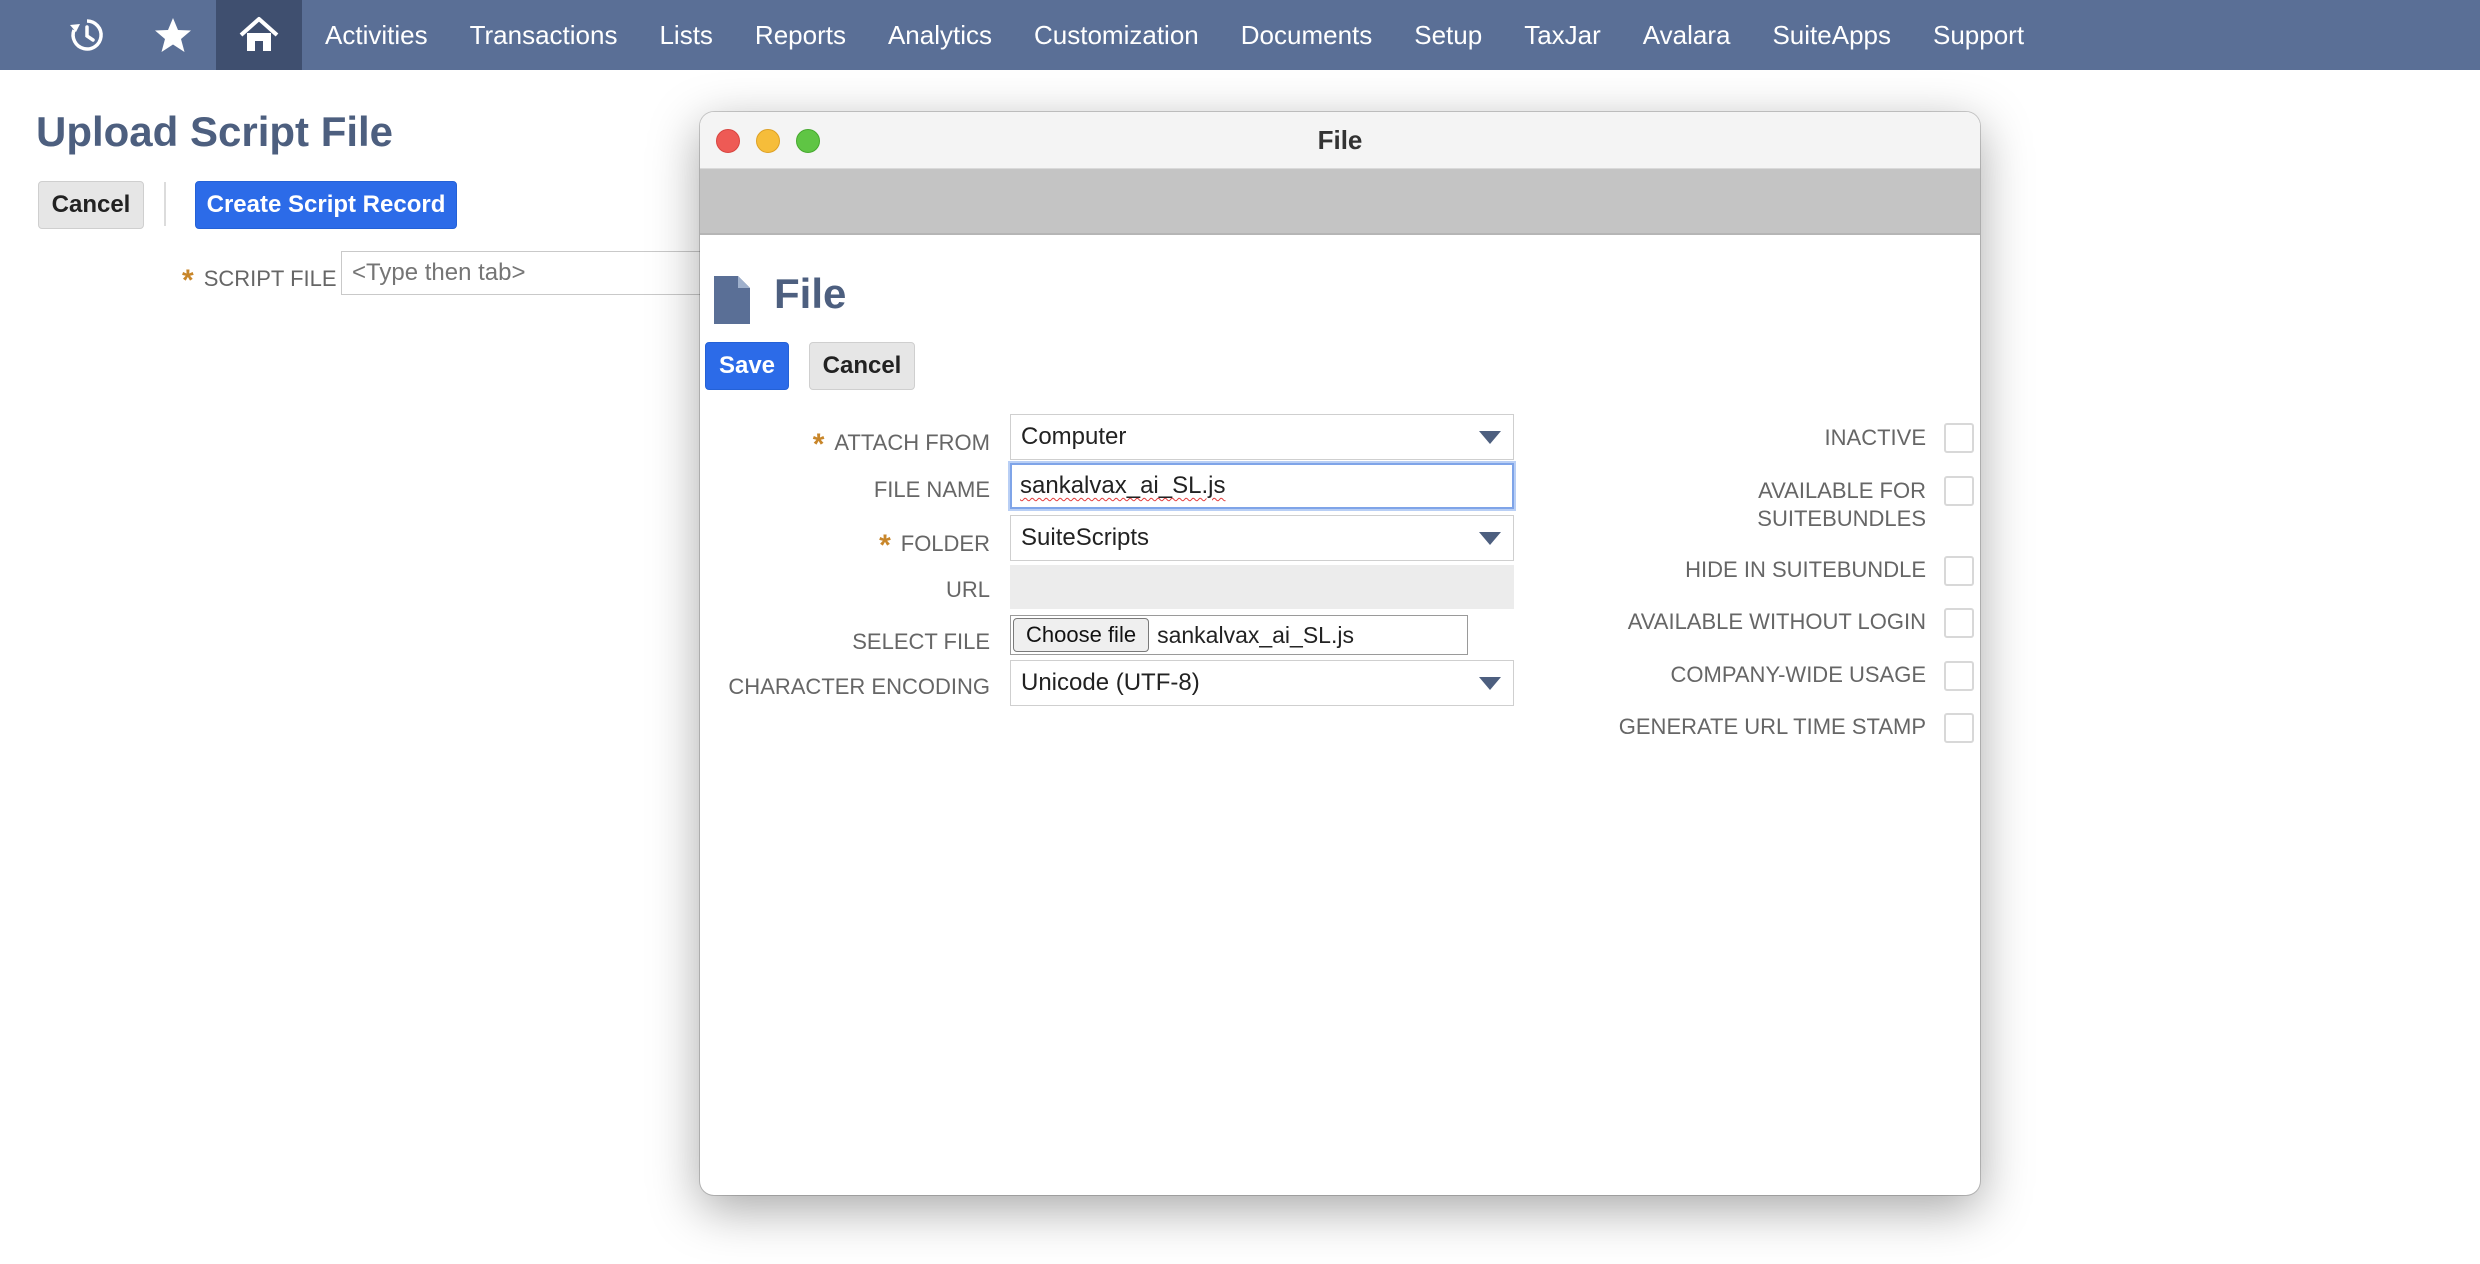 This screenshot has width=2480, height=1264. What do you see at coordinates (1262, 538) in the screenshot?
I see `folder-select: SuiteScripts` at bounding box center [1262, 538].